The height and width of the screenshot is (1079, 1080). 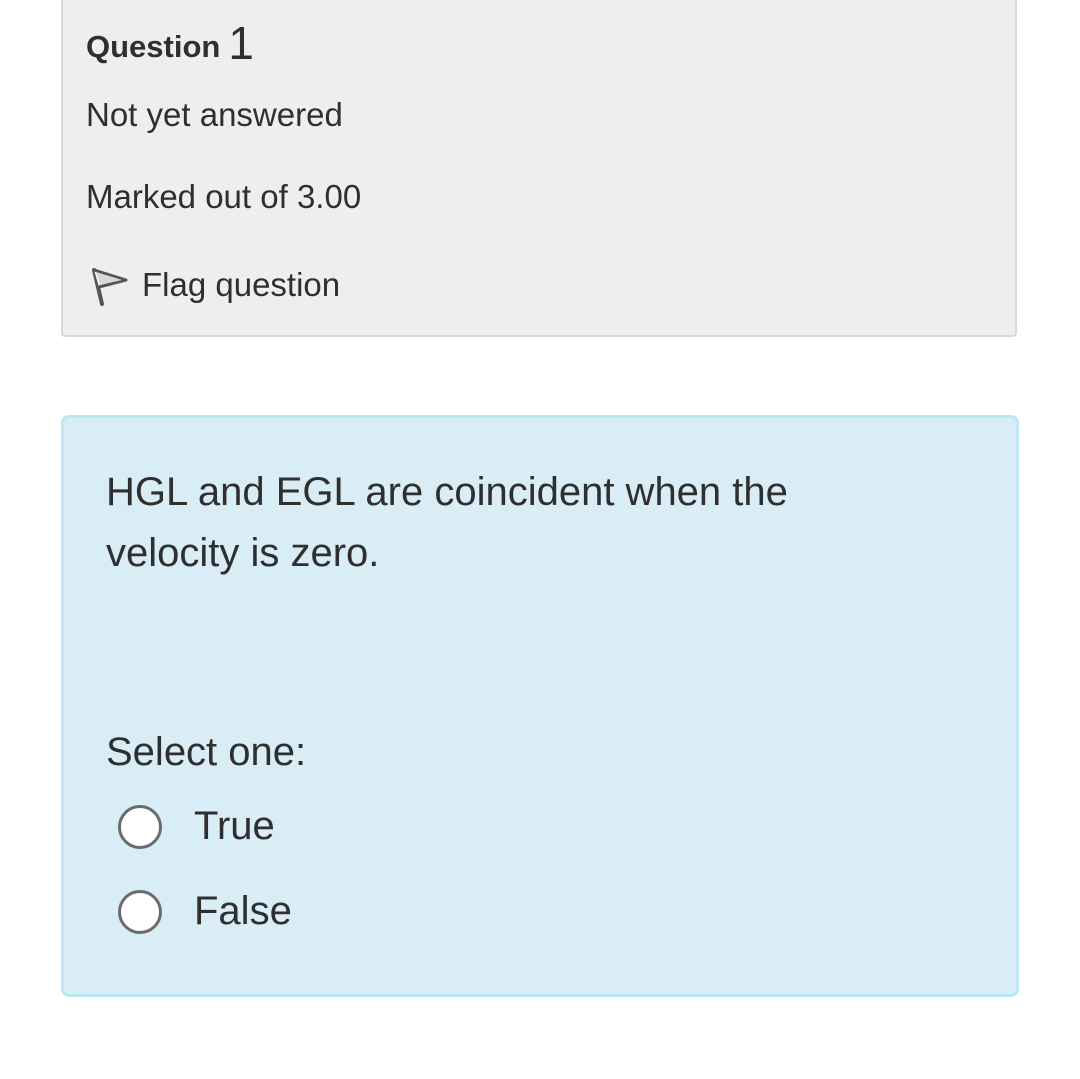 What do you see at coordinates (243, 911) in the screenshot?
I see `answer-label-false: False` at bounding box center [243, 911].